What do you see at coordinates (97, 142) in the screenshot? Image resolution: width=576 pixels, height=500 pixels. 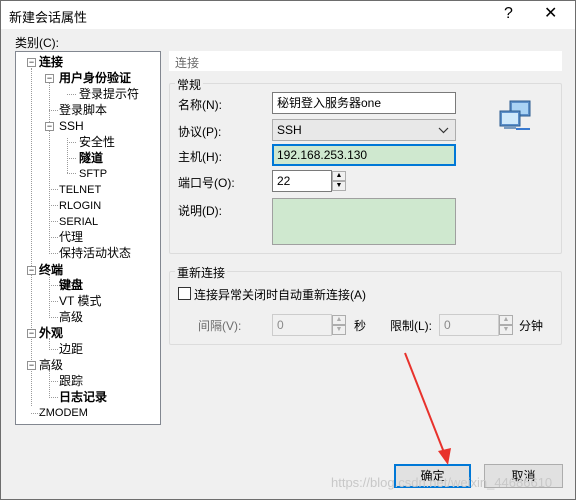 I see `tree-item-security: 安全性` at bounding box center [97, 142].